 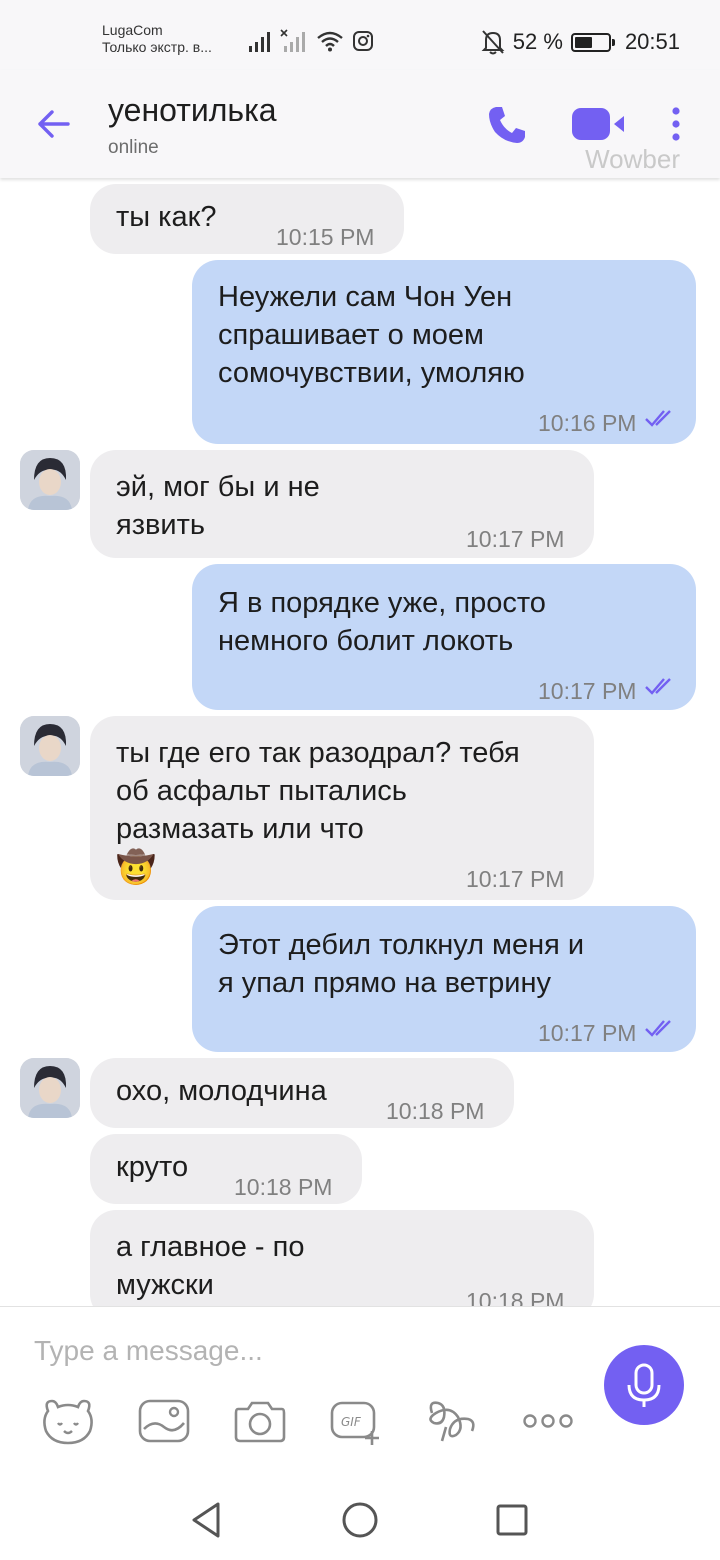 I want to click on phone-icon, so click(x=507, y=125).